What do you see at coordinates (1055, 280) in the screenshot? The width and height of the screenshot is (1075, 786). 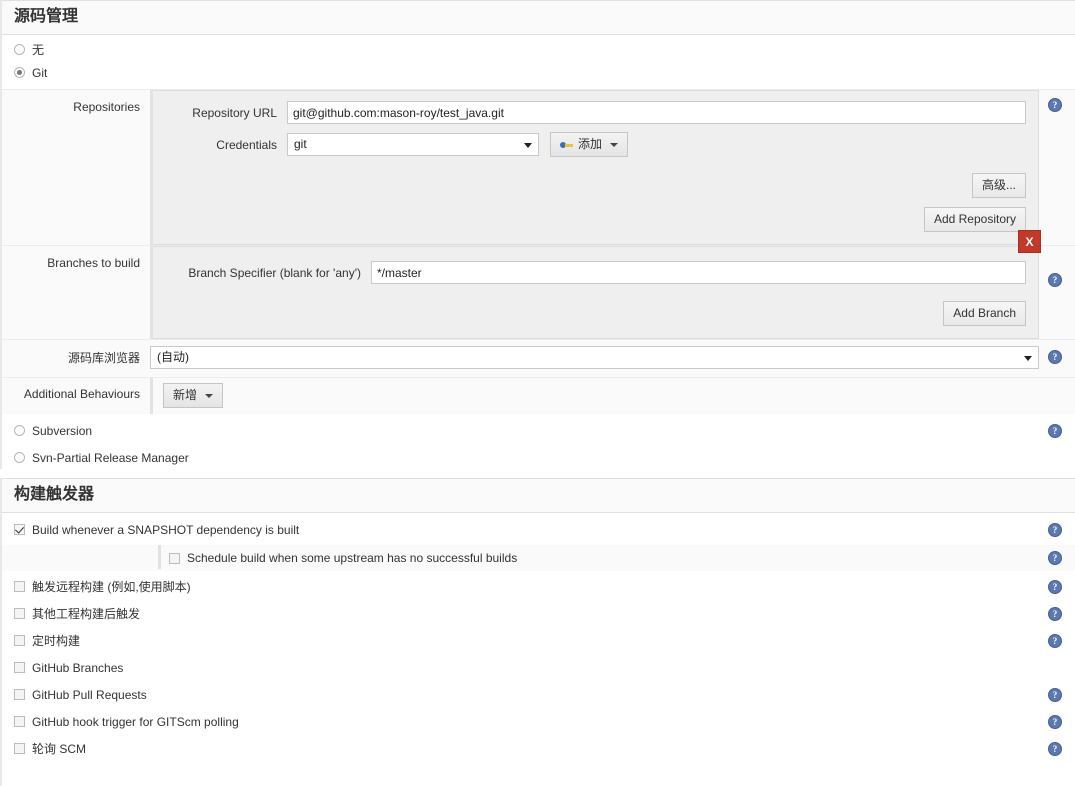 I see `help-icon-branches: ?` at bounding box center [1055, 280].